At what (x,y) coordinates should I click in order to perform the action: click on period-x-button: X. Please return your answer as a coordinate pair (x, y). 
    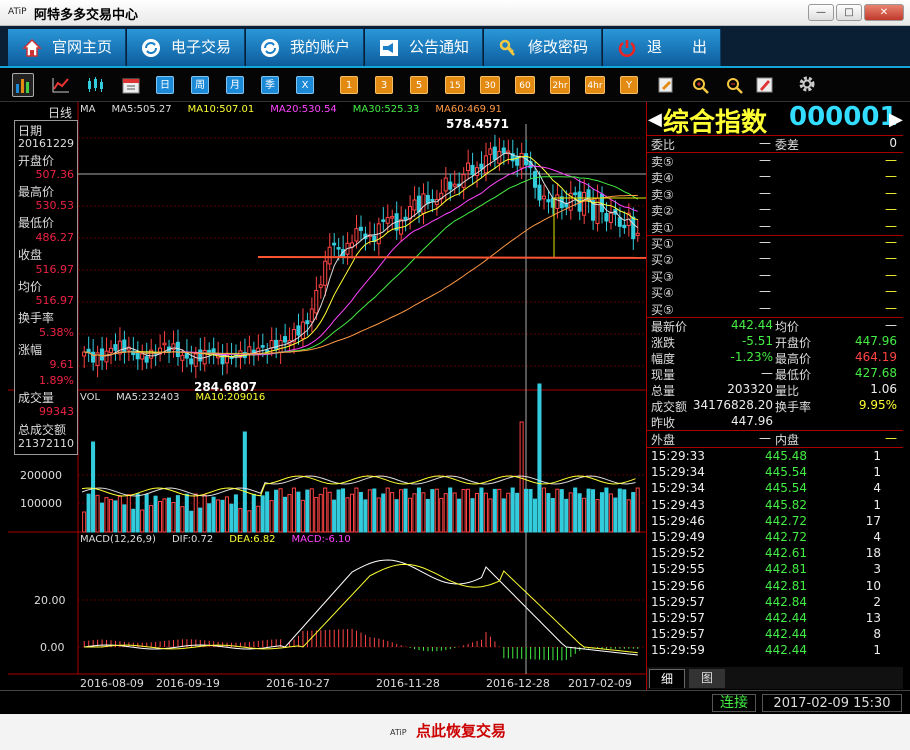
    Looking at the image, I should click on (305, 85).